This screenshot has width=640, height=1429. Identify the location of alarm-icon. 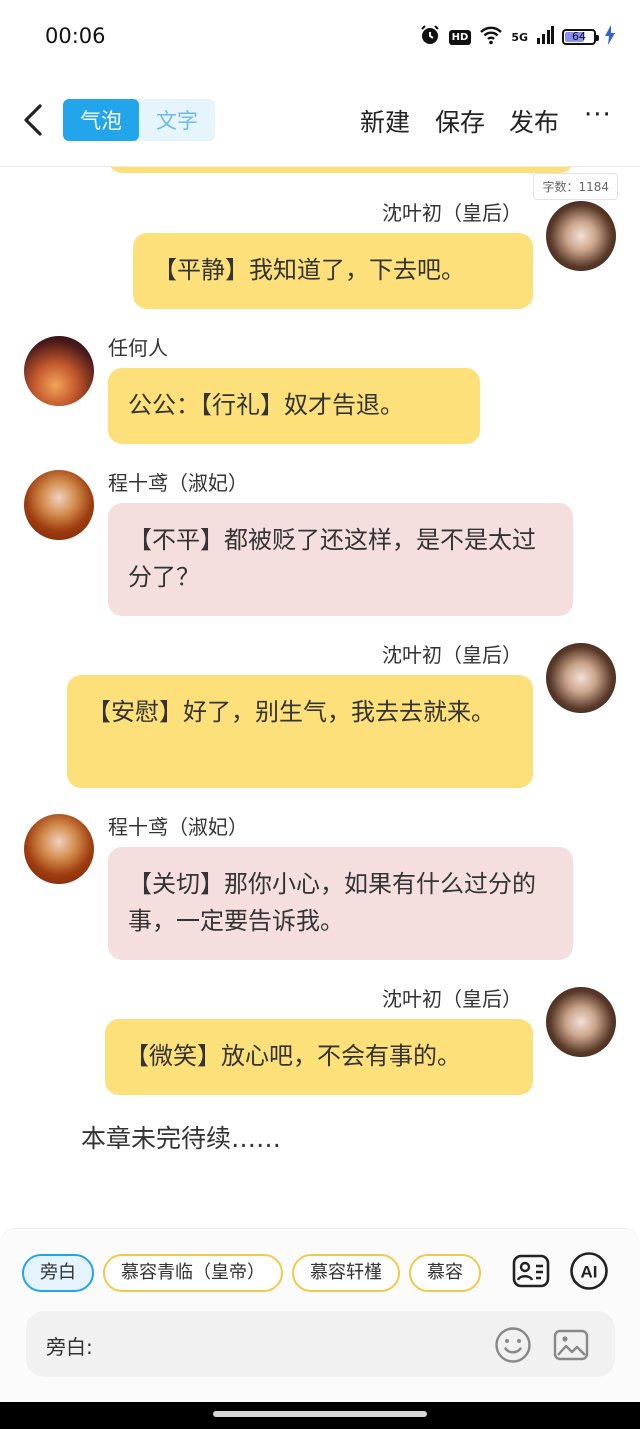
(430, 37).